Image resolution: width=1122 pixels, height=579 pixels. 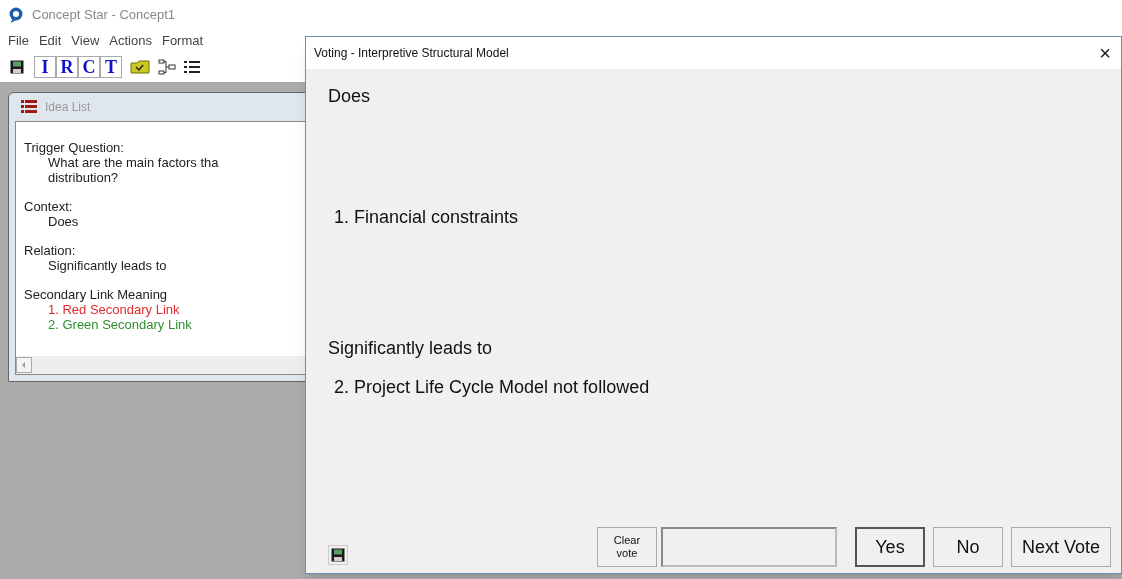 I want to click on dialog-title: Voting - Interpretive Structural Model, so click(x=411, y=53).